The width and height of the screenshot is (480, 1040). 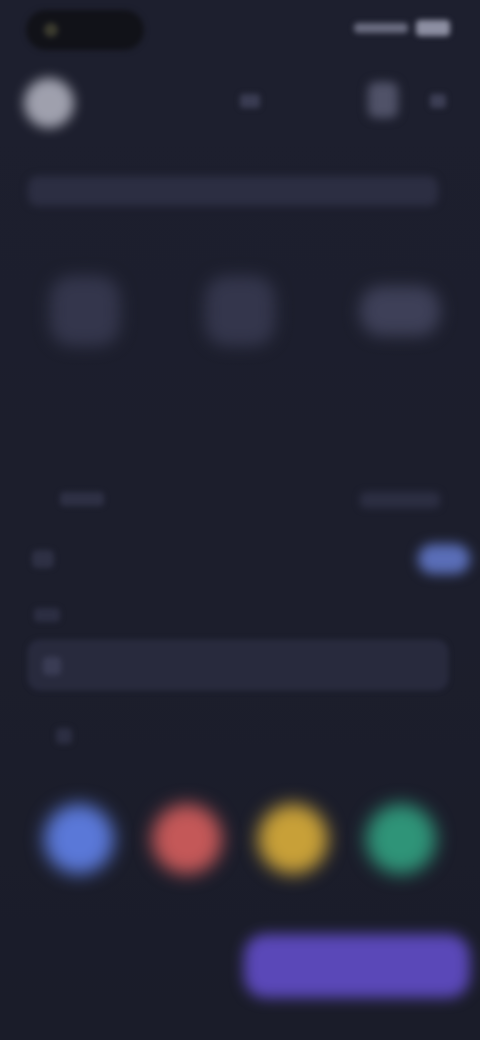 What do you see at coordinates (381, 28) in the screenshot?
I see `signal-icon` at bounding box center [381, 28].